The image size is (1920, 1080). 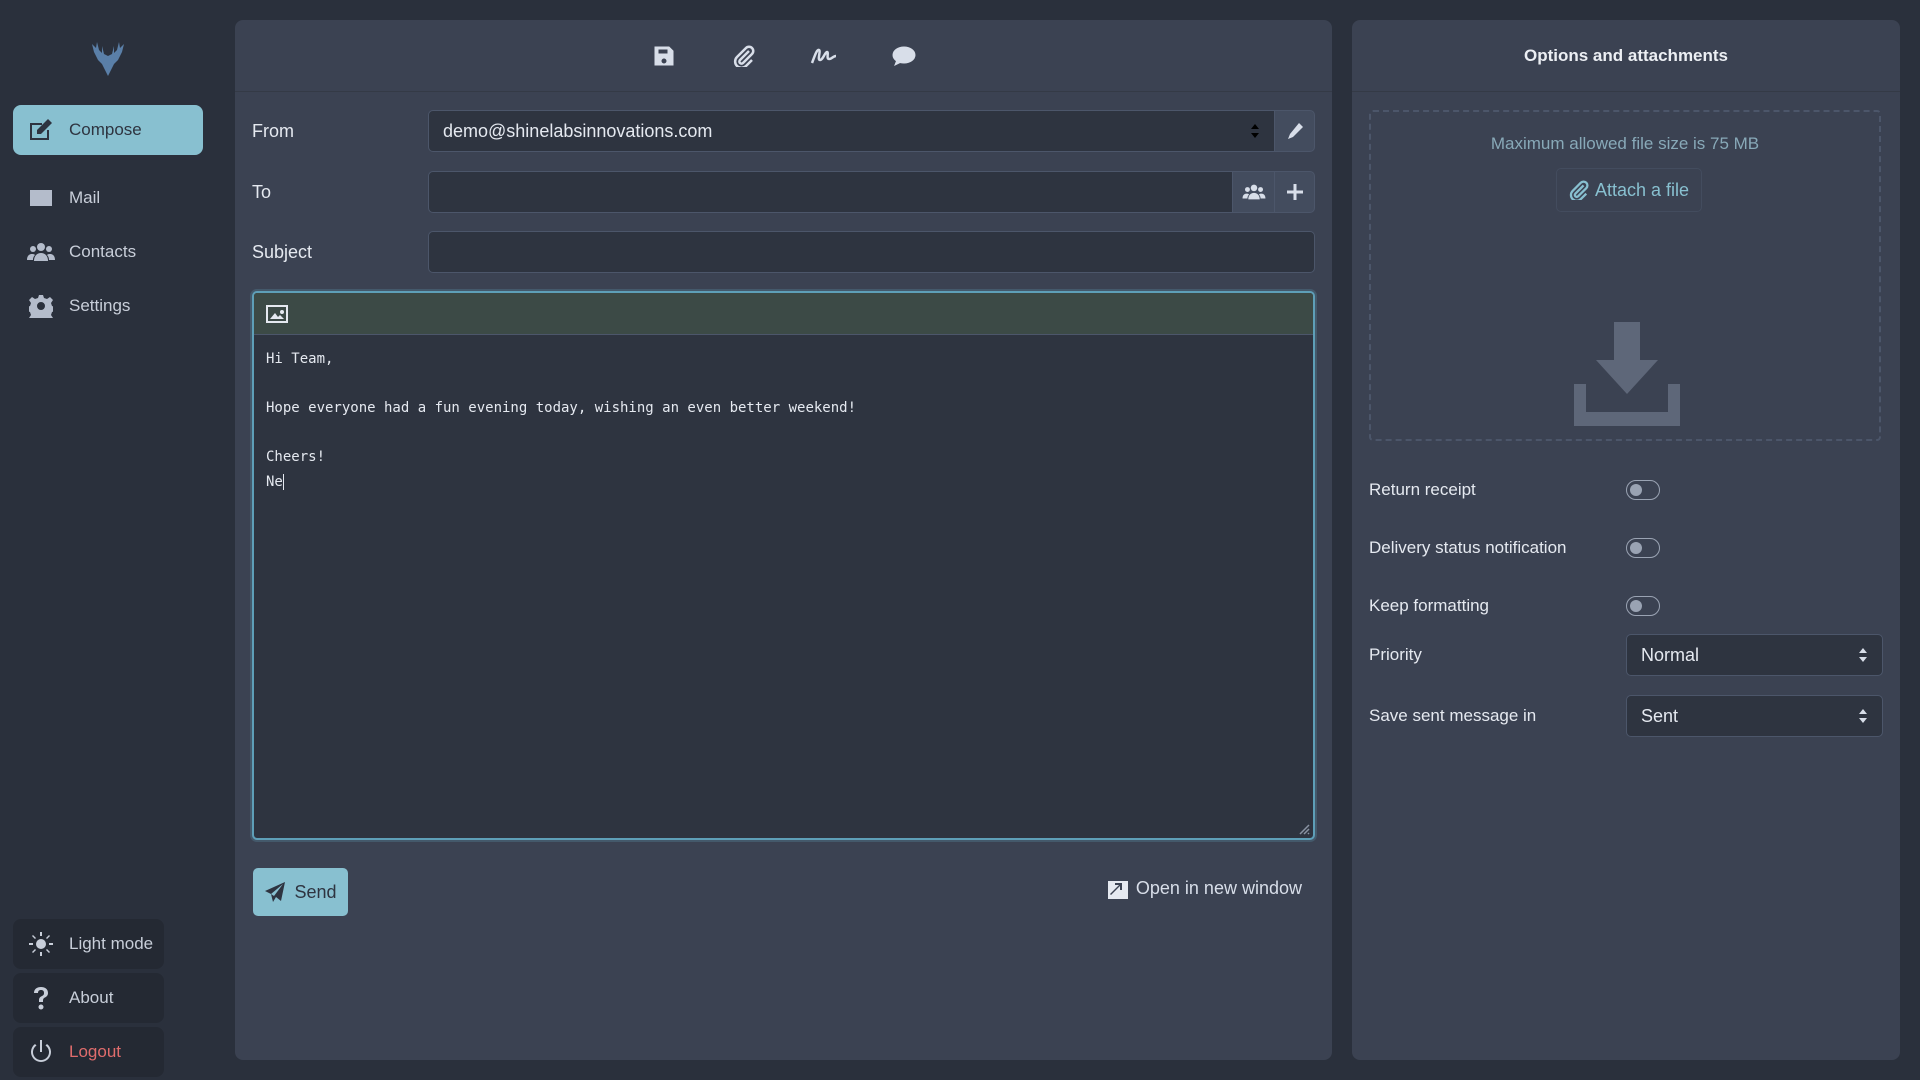 I want to click on delivery-status-row: Delivery status notification, so click(x=1626, y=548).